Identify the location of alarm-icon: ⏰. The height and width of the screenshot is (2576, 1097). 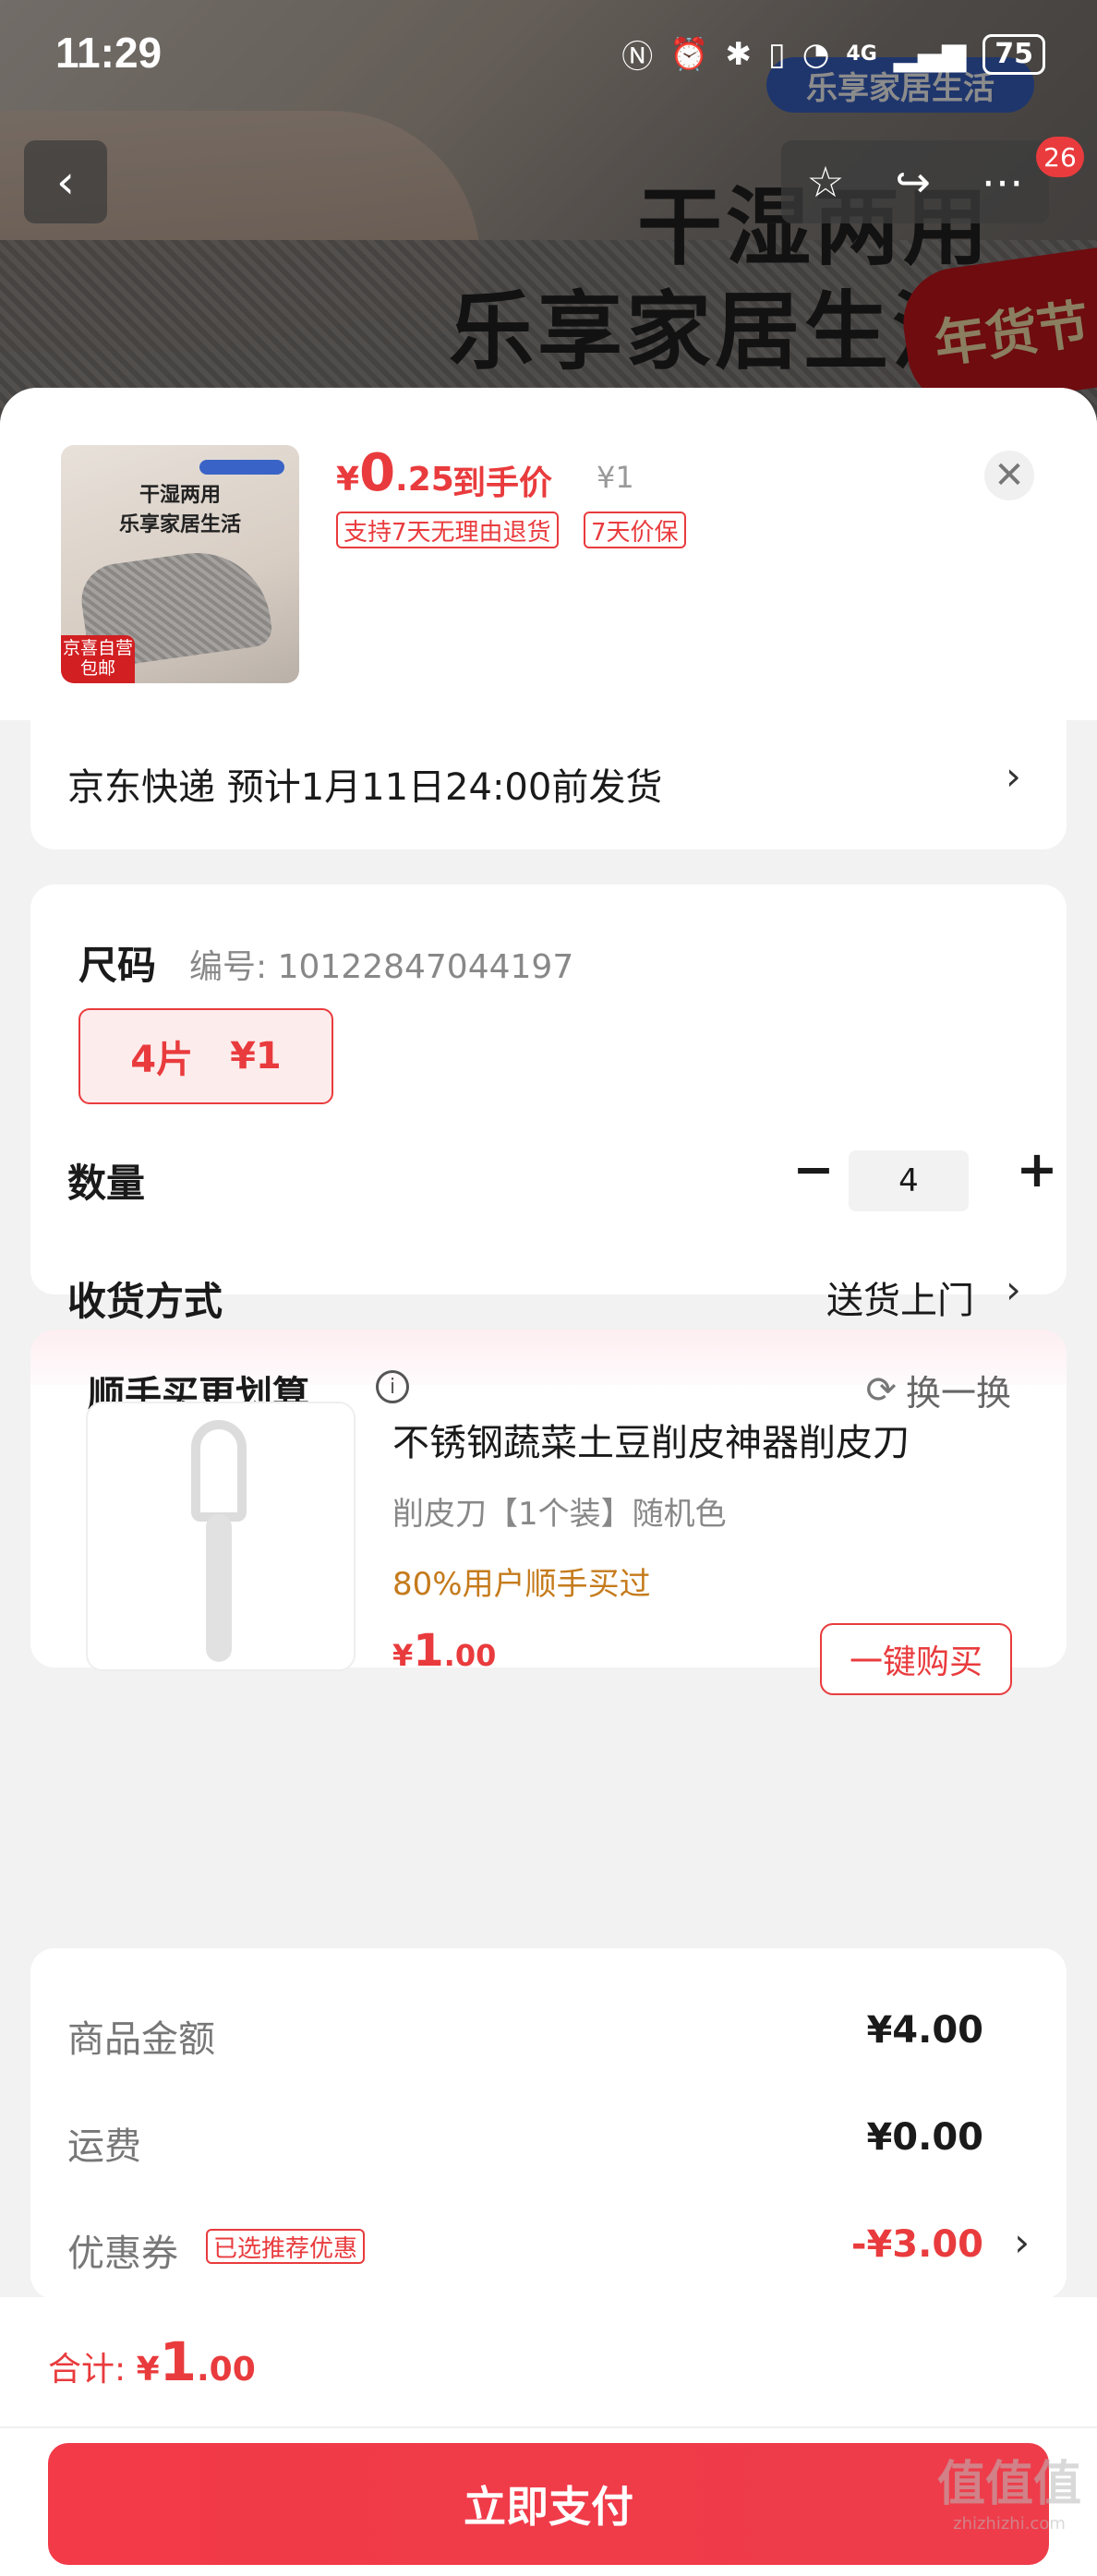
(689, 54).